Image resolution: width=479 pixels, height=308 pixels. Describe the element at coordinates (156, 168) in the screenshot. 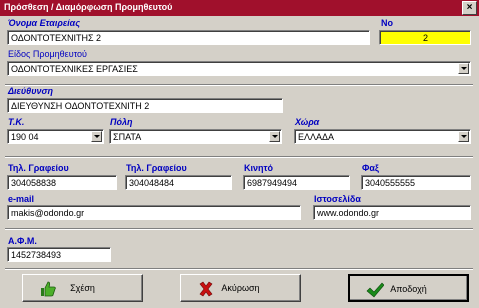

I see `office-phone-2-label: Τηλ. Γραφείου` at that location.